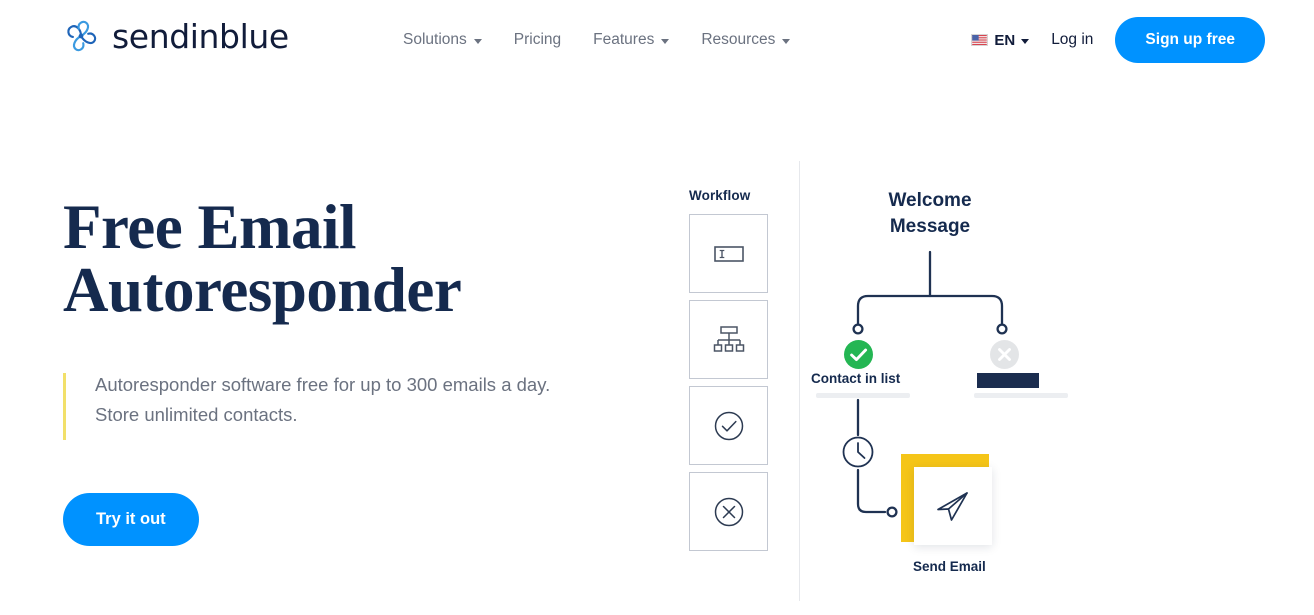 The width and height of the screenshot is (1314, 615). Describe the element at coordinates (262, 258) in the screenshot. I see `page-title: Free Email Autoresponder` at that location.